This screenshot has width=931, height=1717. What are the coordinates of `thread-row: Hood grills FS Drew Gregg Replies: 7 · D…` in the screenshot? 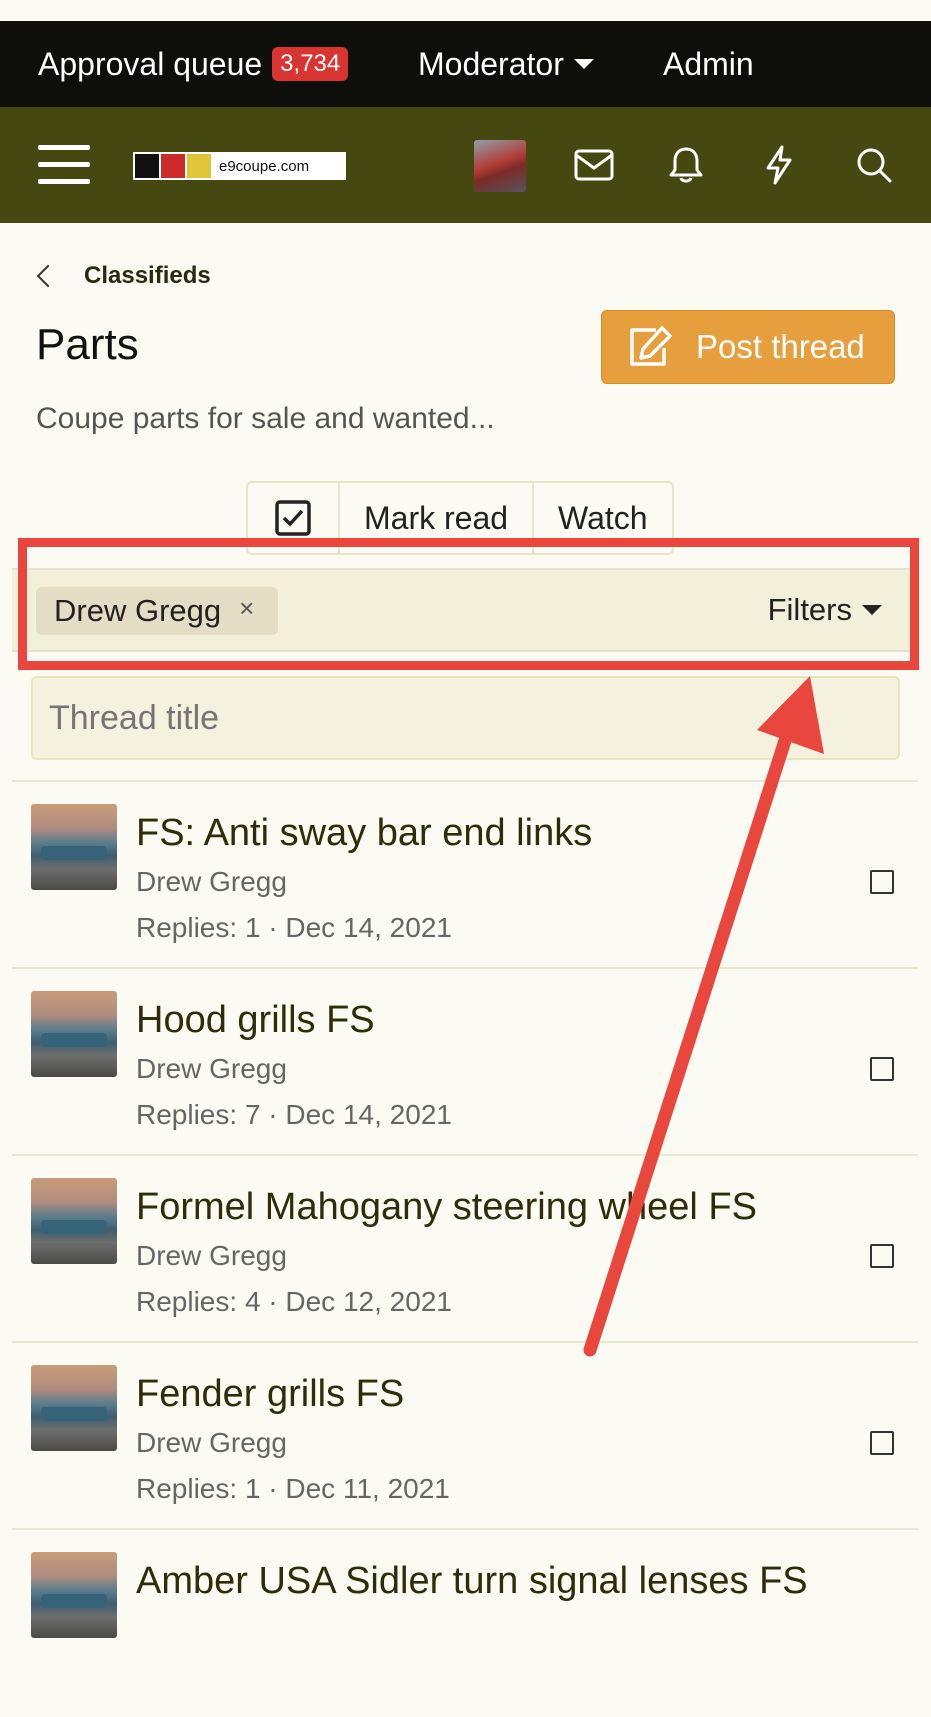 It's located at (465, 1061).